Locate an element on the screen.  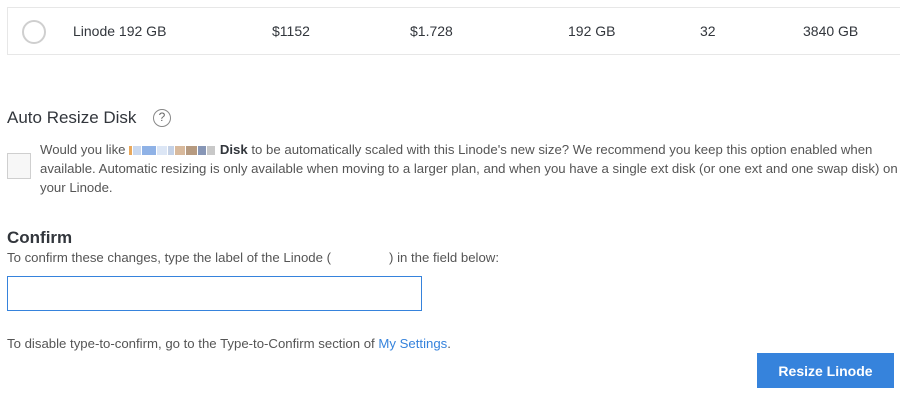
resize-linode-button: Resize Linode is located at coordinates (825, 370).